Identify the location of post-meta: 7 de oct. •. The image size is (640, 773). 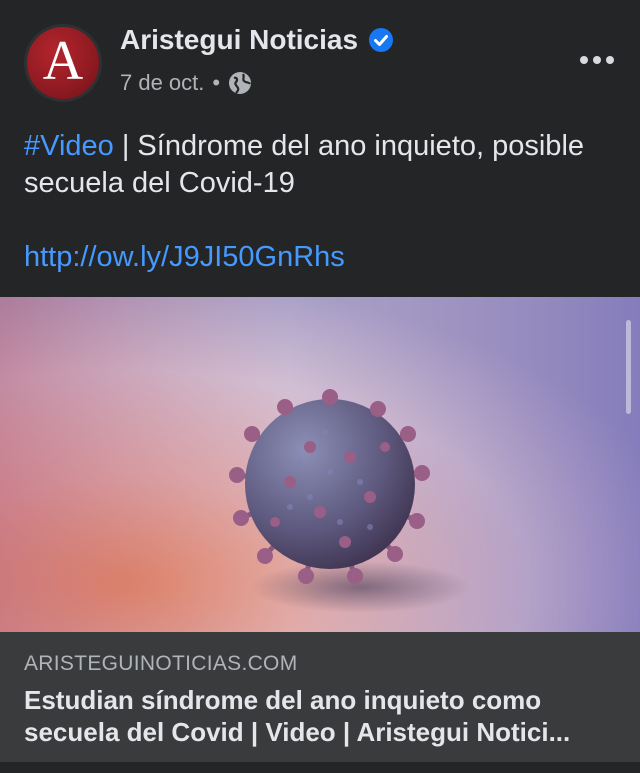
(186, 83).